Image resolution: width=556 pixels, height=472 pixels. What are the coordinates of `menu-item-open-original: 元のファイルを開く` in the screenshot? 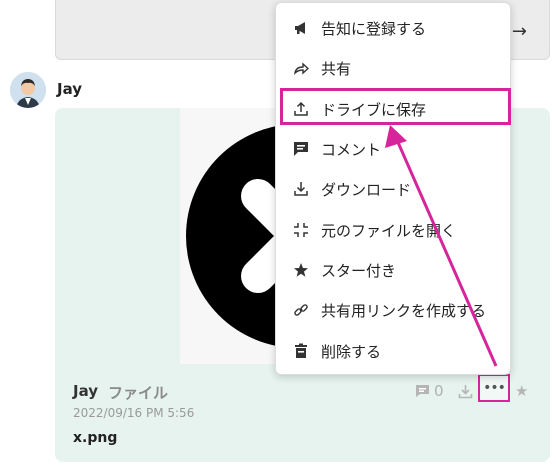 It's located at (394, 230).